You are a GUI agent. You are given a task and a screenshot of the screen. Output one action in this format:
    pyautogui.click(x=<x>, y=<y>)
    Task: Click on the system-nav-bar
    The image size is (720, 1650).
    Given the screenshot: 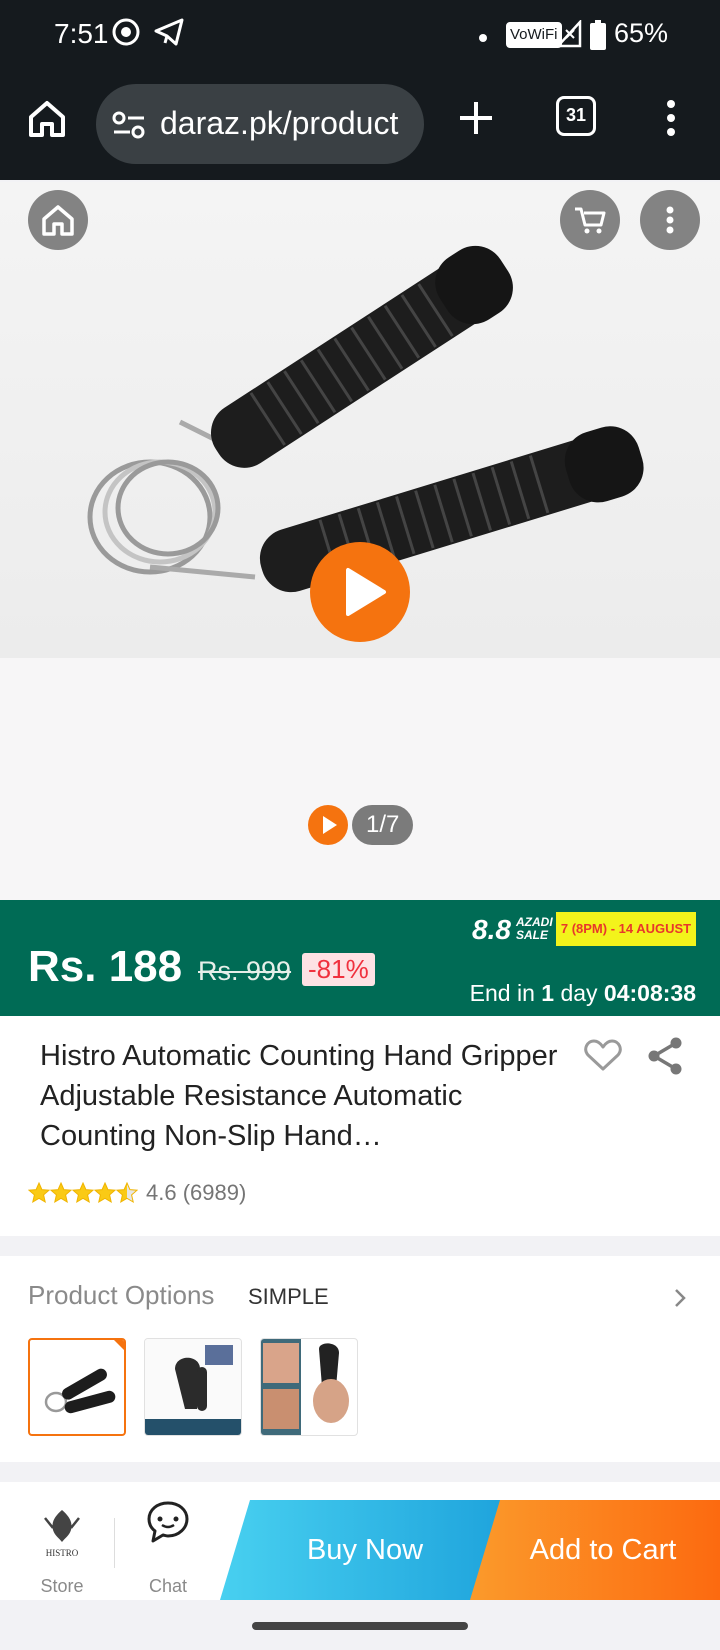 What is the action you would take?
    pyautogui.click(x=360, y=1625)
    